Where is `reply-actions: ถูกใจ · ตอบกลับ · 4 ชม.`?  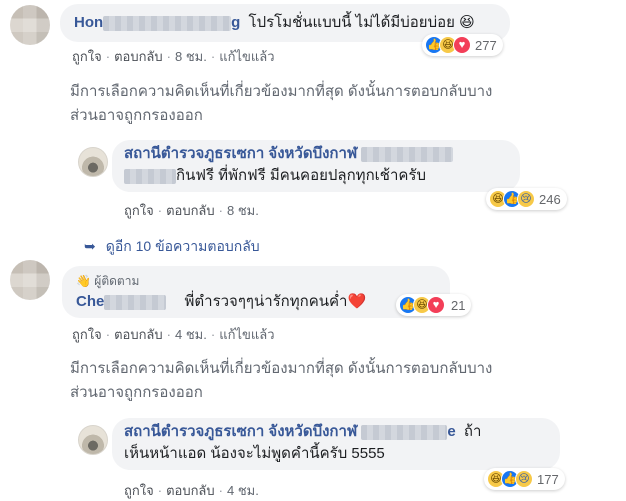 reply-actions: ถูกใจ · ตอบกลับ · 4 ชม. is located at coordinates (191, 490).